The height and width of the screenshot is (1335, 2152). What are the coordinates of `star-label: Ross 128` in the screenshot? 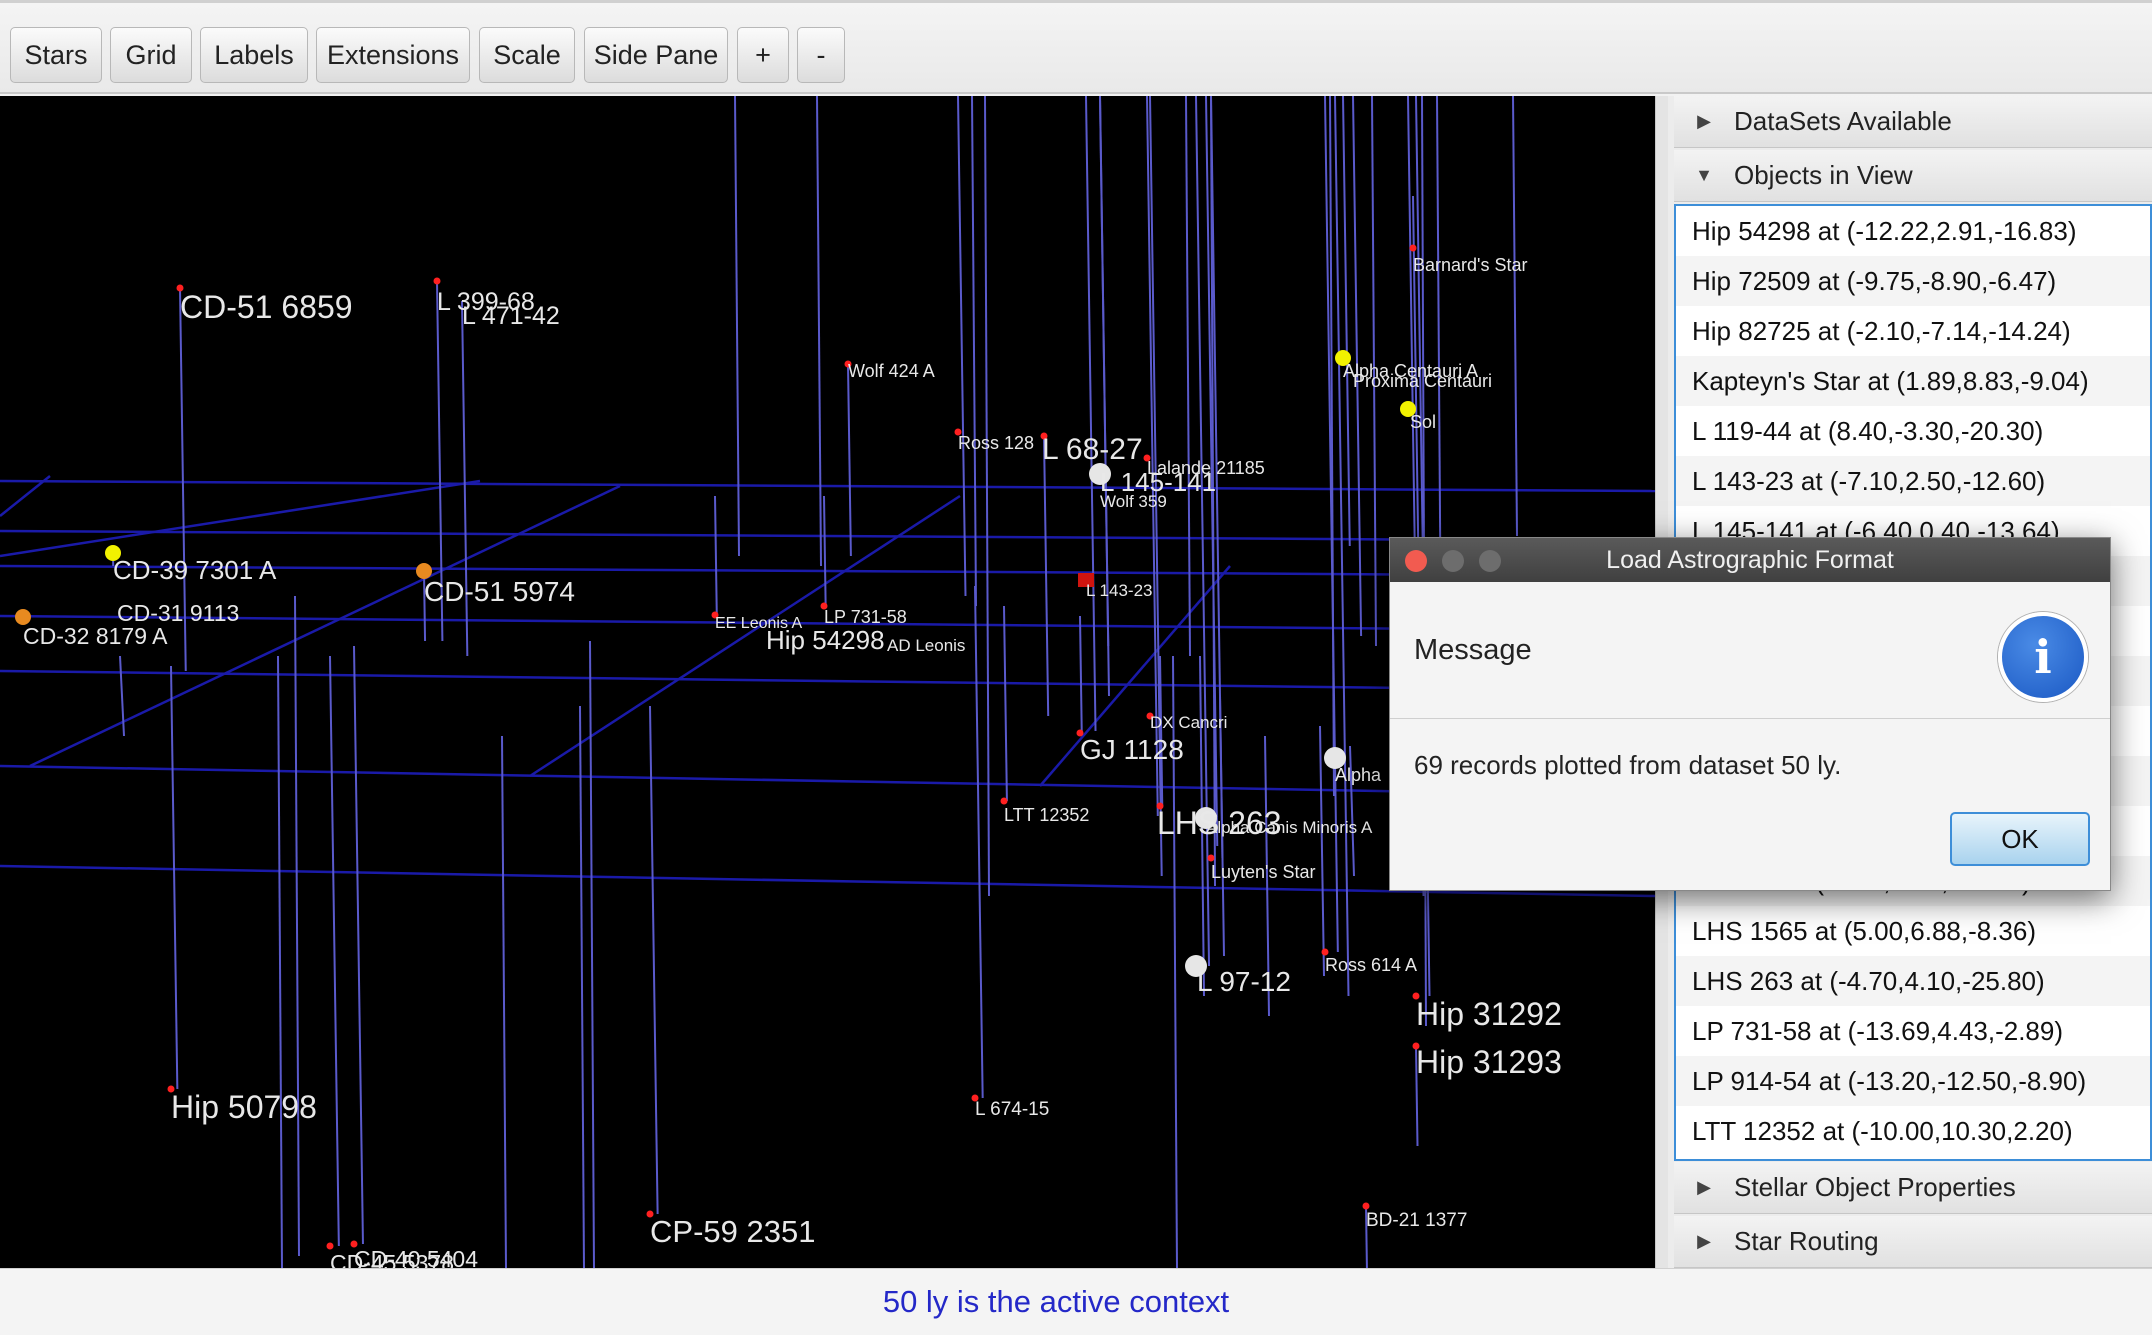 It's located at (996, 443).